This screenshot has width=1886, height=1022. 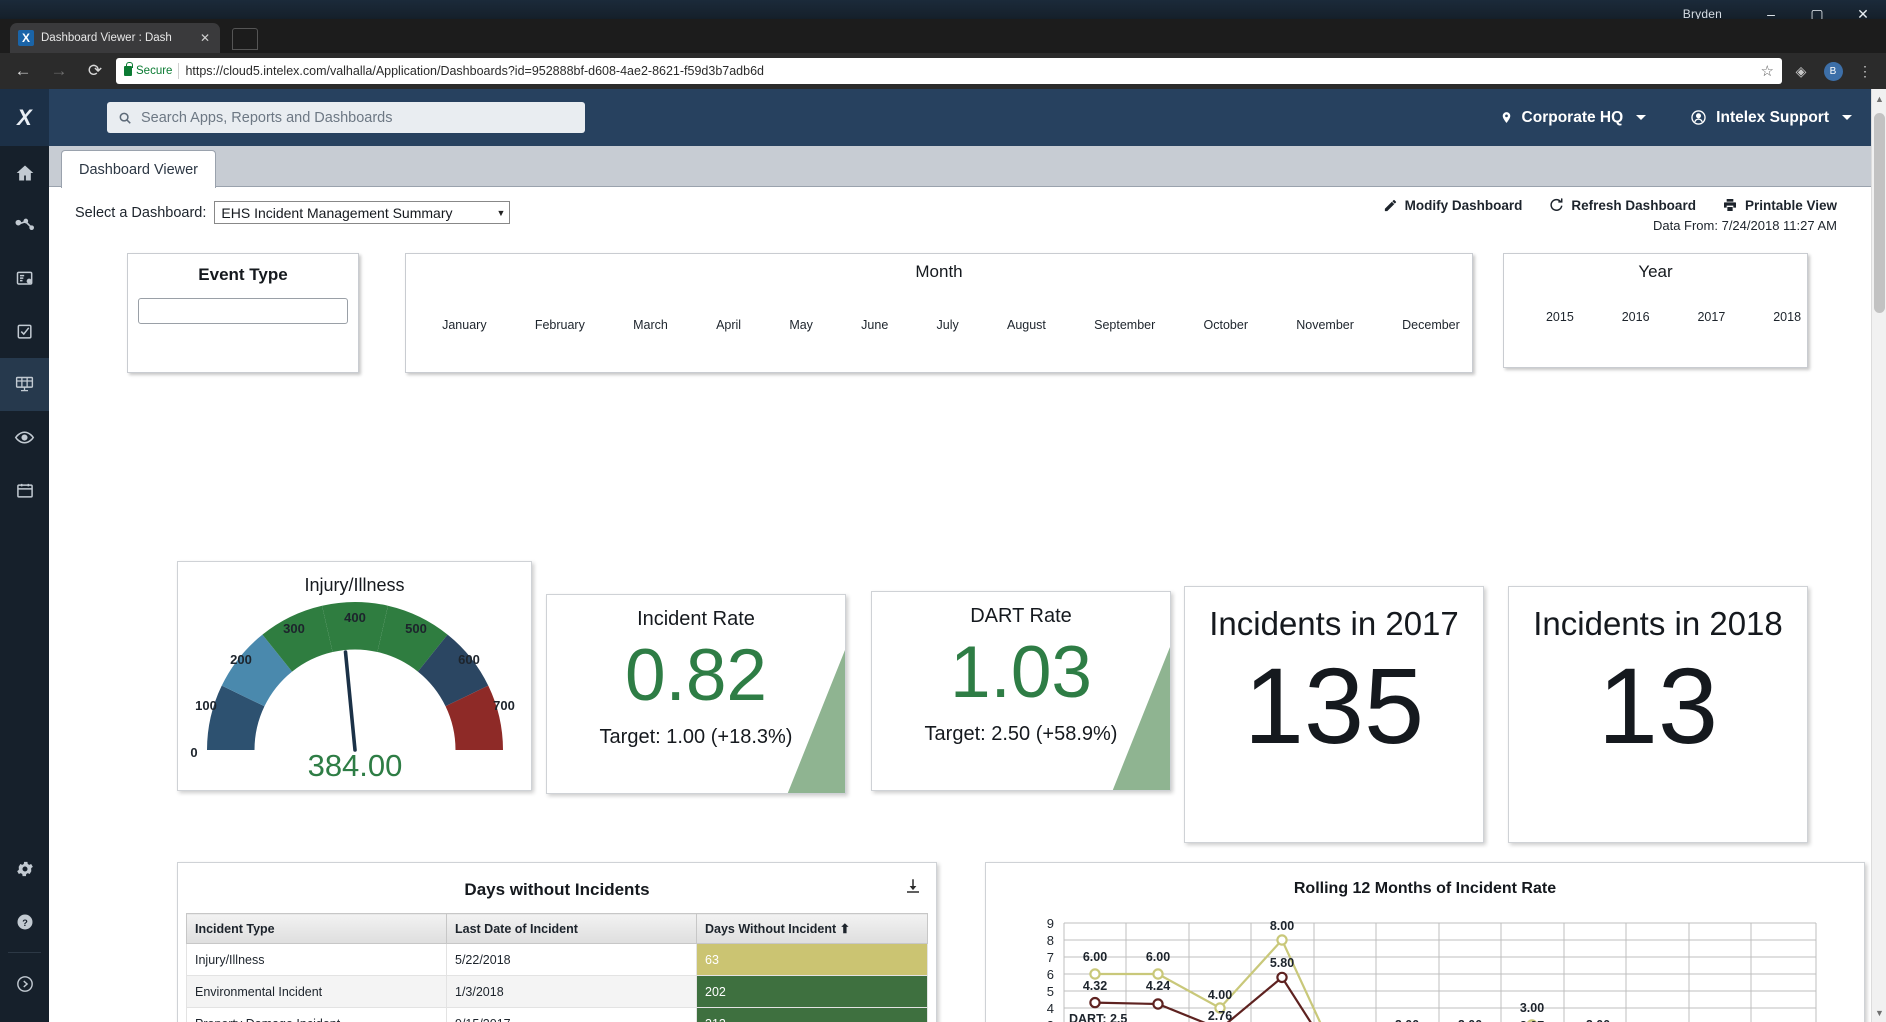 What do you see at coordinates (245, 39) in the screenshot?
I see `new-tab-button` at bounding box center [245, 39].